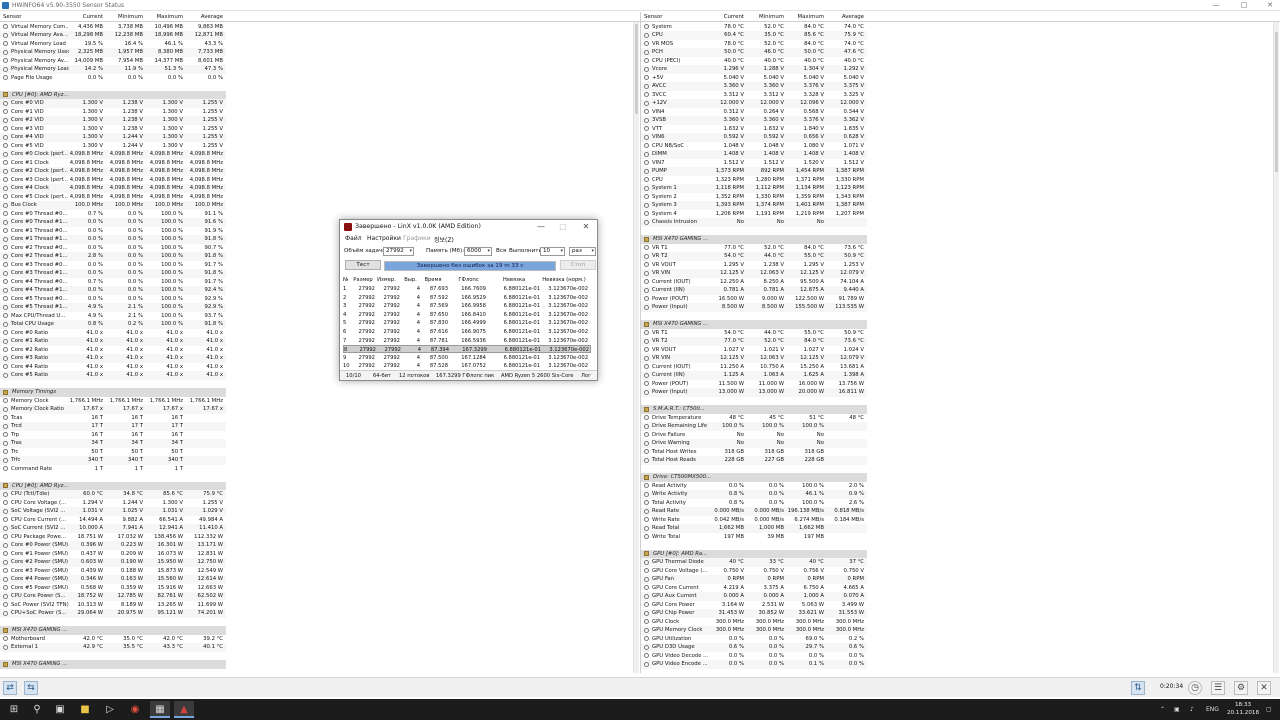 Image resolution: width=1280 pixels, height=720 pixels. What do you see at coordinates (113, 78) in the screenshot?
I see `sensor-row: Page File Usage 0.0 % 0.0 % 0.0 % 0.0 %` at bounding box center [113, 78].